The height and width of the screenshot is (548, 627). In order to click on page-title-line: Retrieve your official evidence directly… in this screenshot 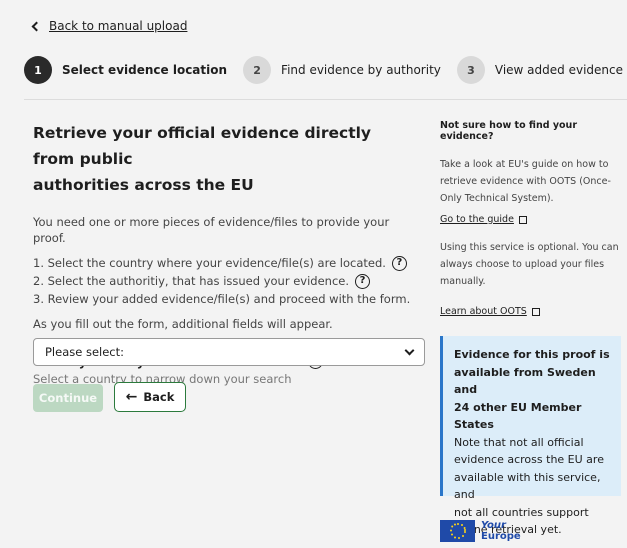, I will do `click(202, 146)`.